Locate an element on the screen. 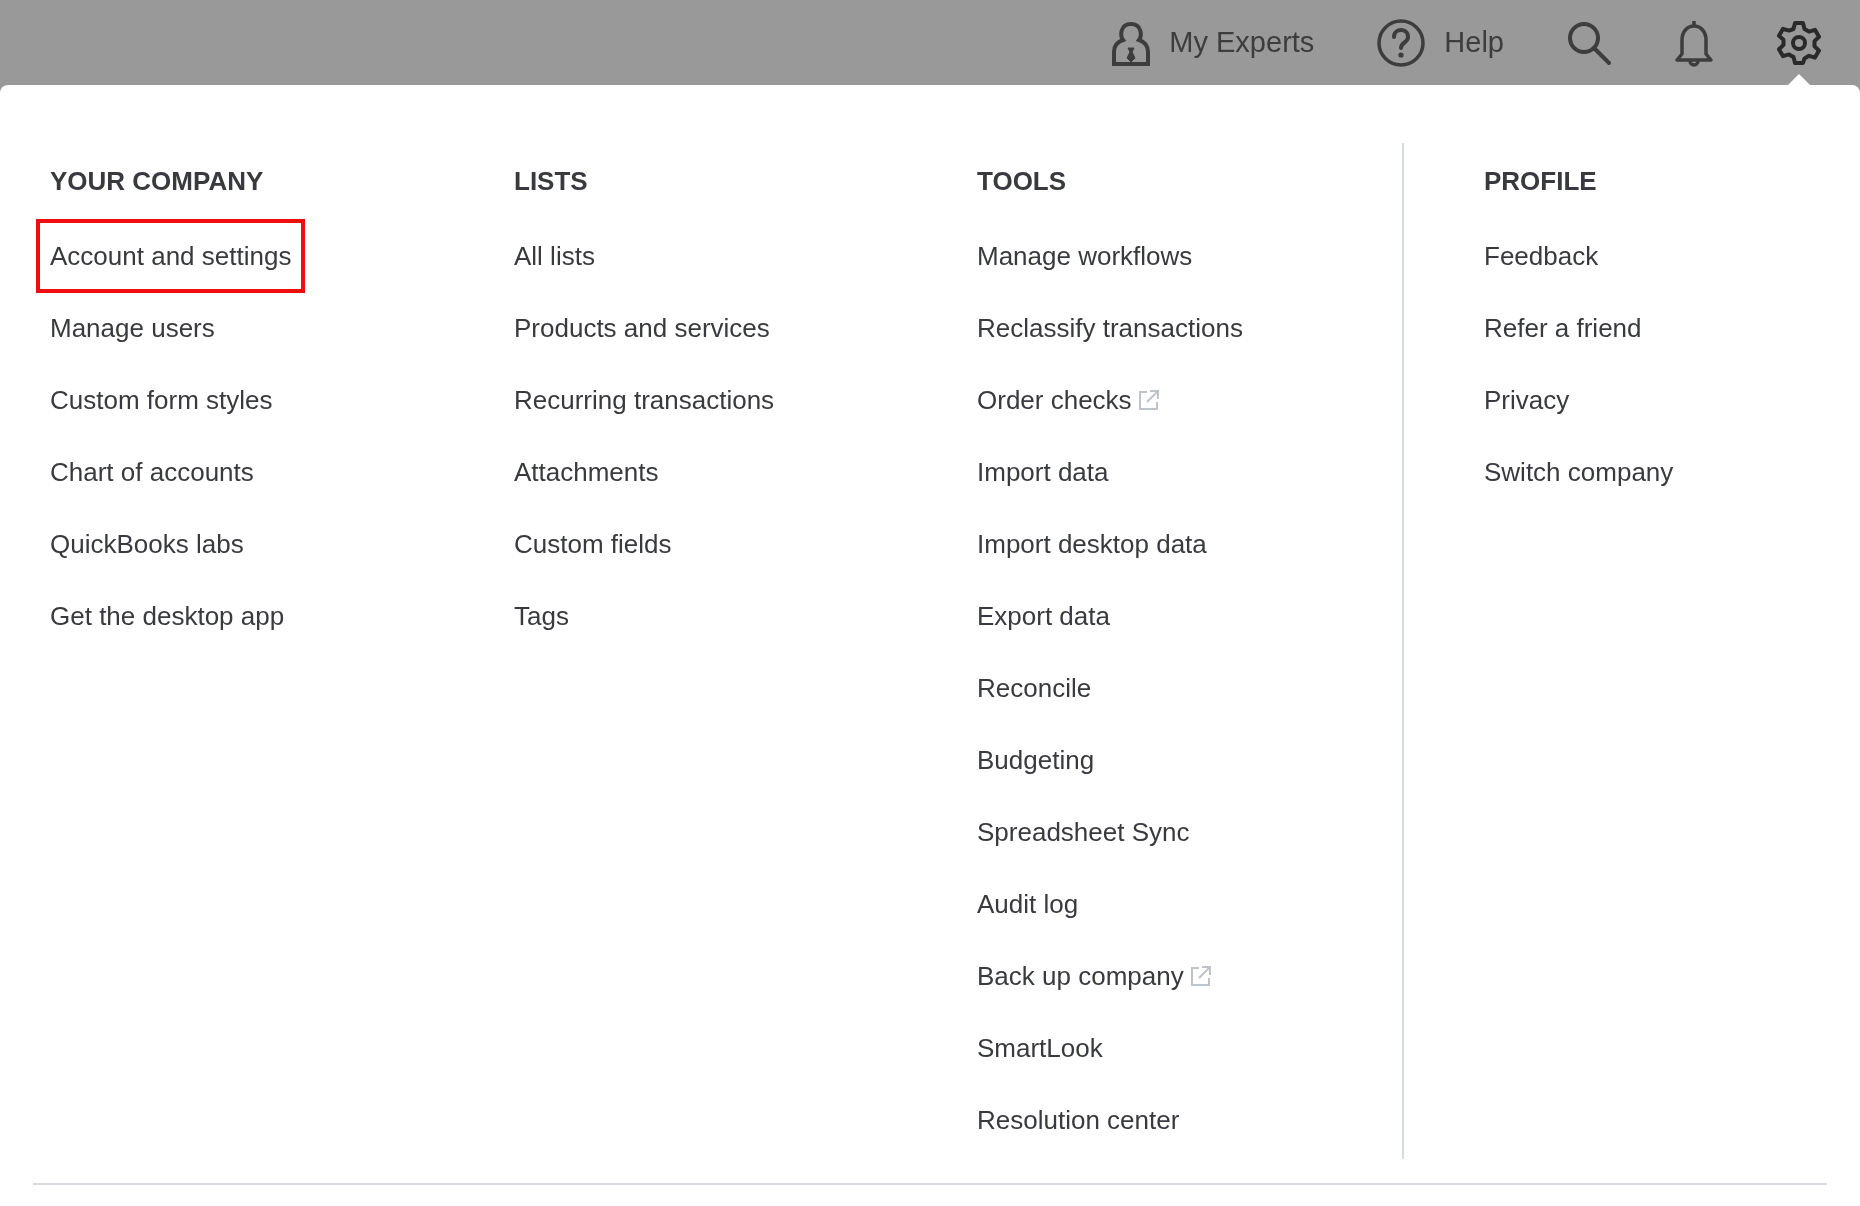 The width and height of the screenshot is (1860, 1206). menu-link: Custom fields is located at coordinates (593, 544).